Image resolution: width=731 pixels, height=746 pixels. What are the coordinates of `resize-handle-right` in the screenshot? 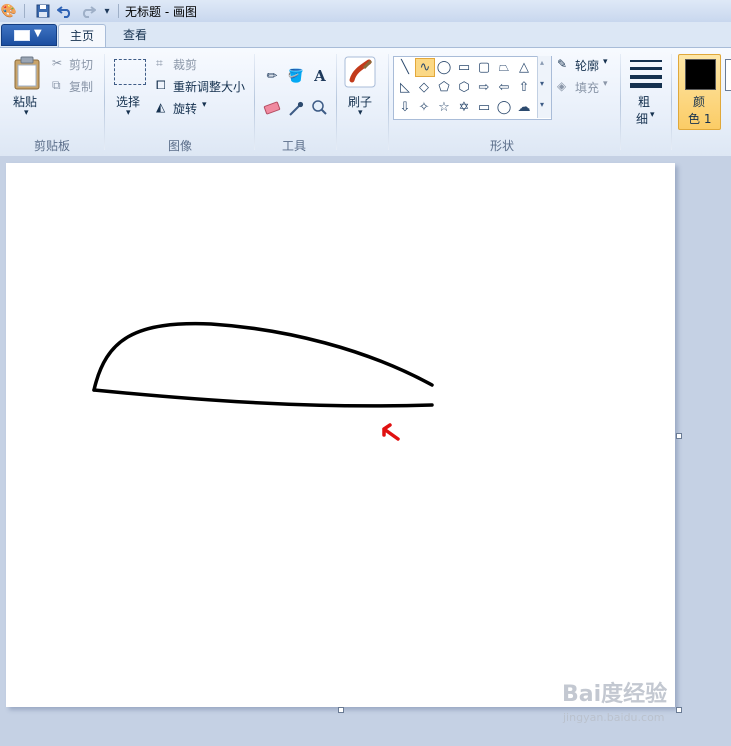 It's located at (679, 436).